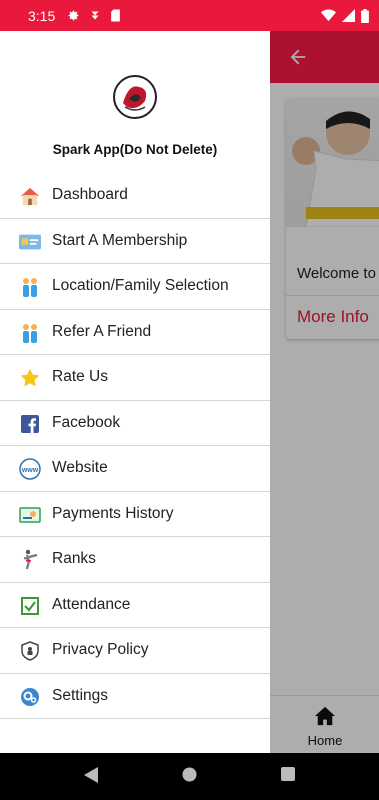  I want to click on membership-card-icon, so click(30, 242).